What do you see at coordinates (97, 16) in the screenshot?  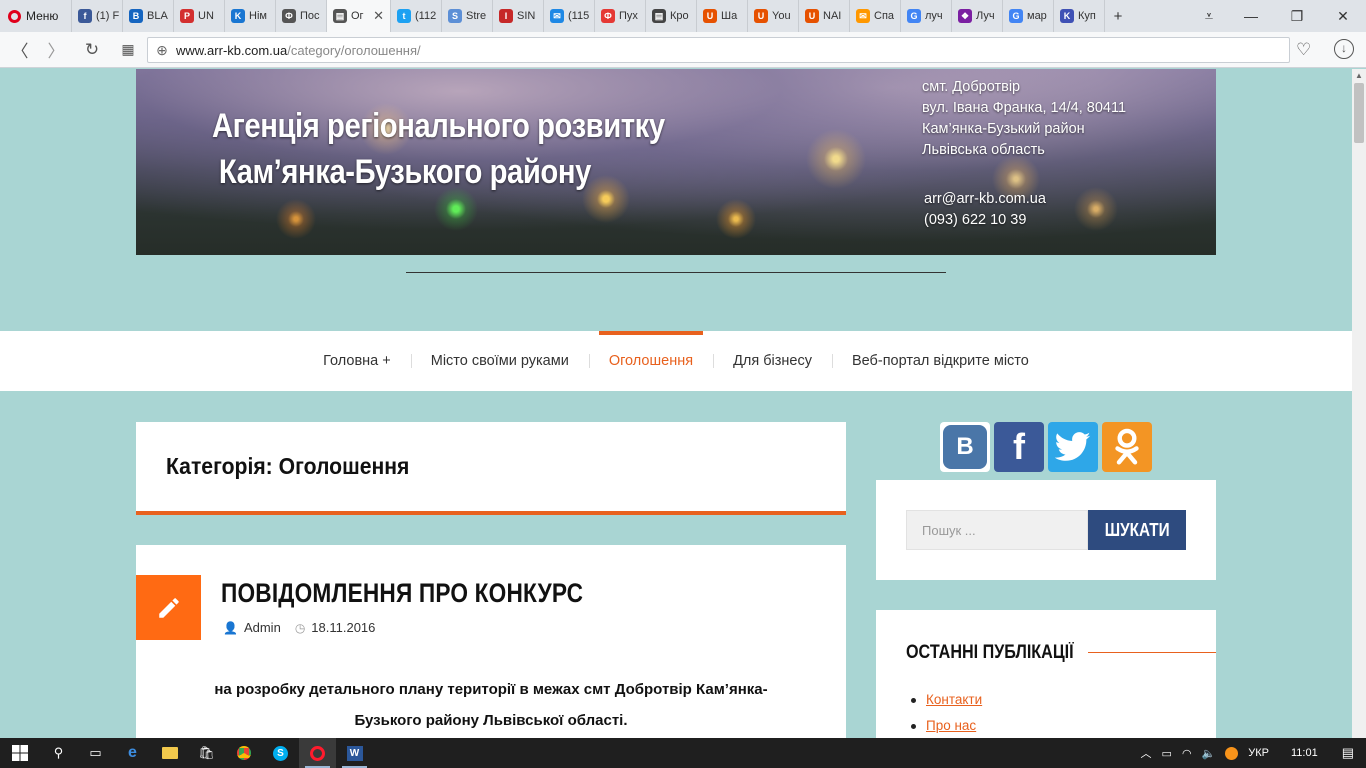 I see `browser-tab: f (1) F` at bounding box center [97, 16].